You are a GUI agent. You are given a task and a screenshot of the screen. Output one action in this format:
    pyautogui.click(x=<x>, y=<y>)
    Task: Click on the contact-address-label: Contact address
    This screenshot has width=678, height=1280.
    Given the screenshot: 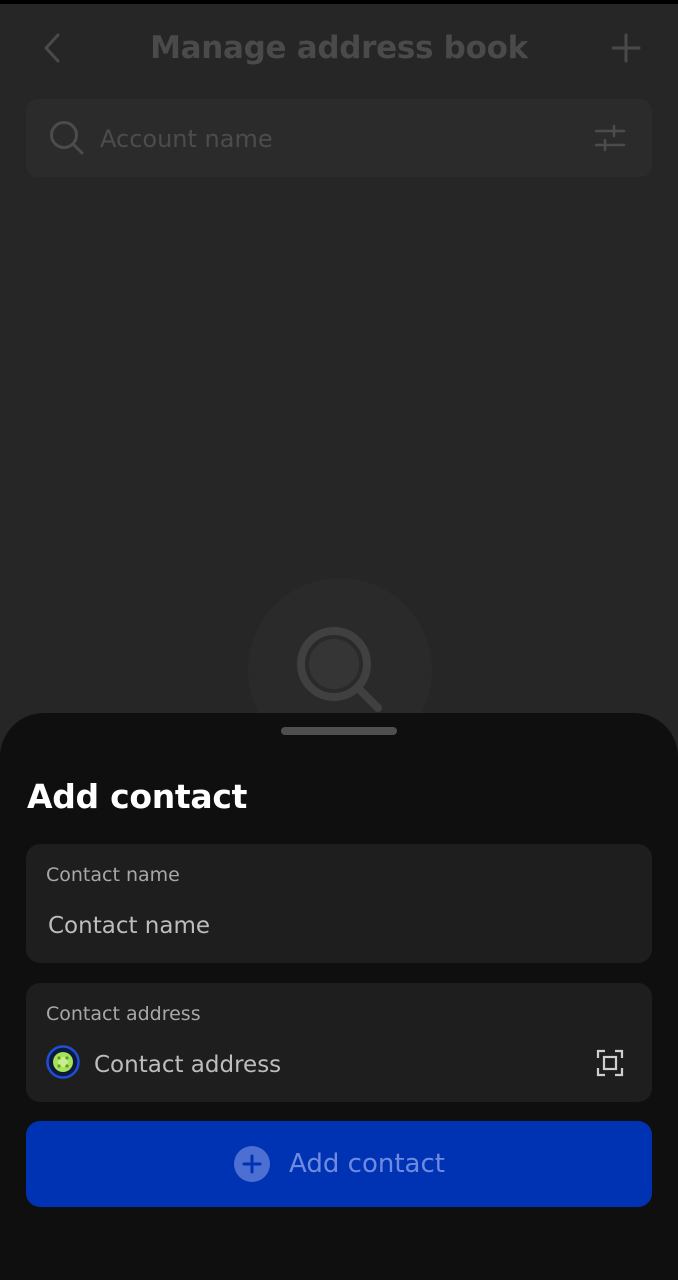 What is the action you would take?
    pyautogui.click(x=123, y=1014)
    